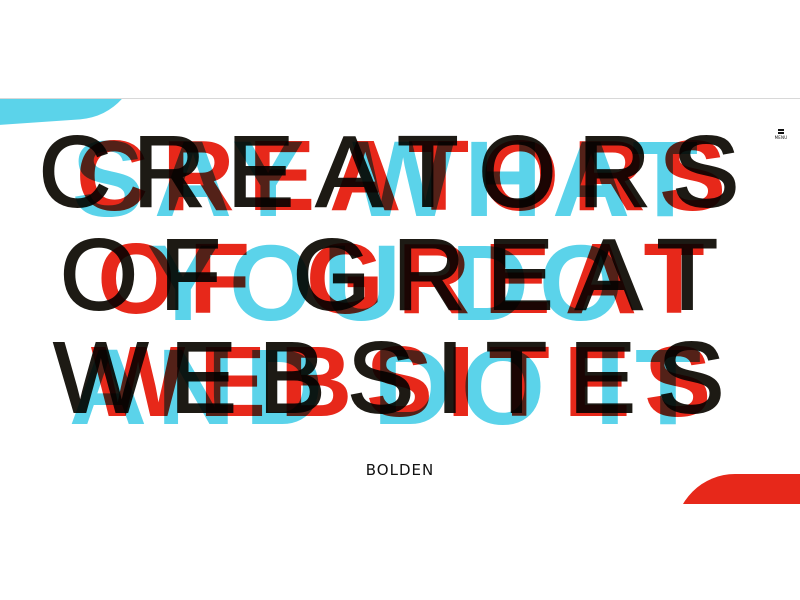 Image resolution: width=800 pixels, height=600 pixels. Describe the element at coordinates (400, 470) in the screenshot. I see `brand-logo: BOLDEN` at that location.